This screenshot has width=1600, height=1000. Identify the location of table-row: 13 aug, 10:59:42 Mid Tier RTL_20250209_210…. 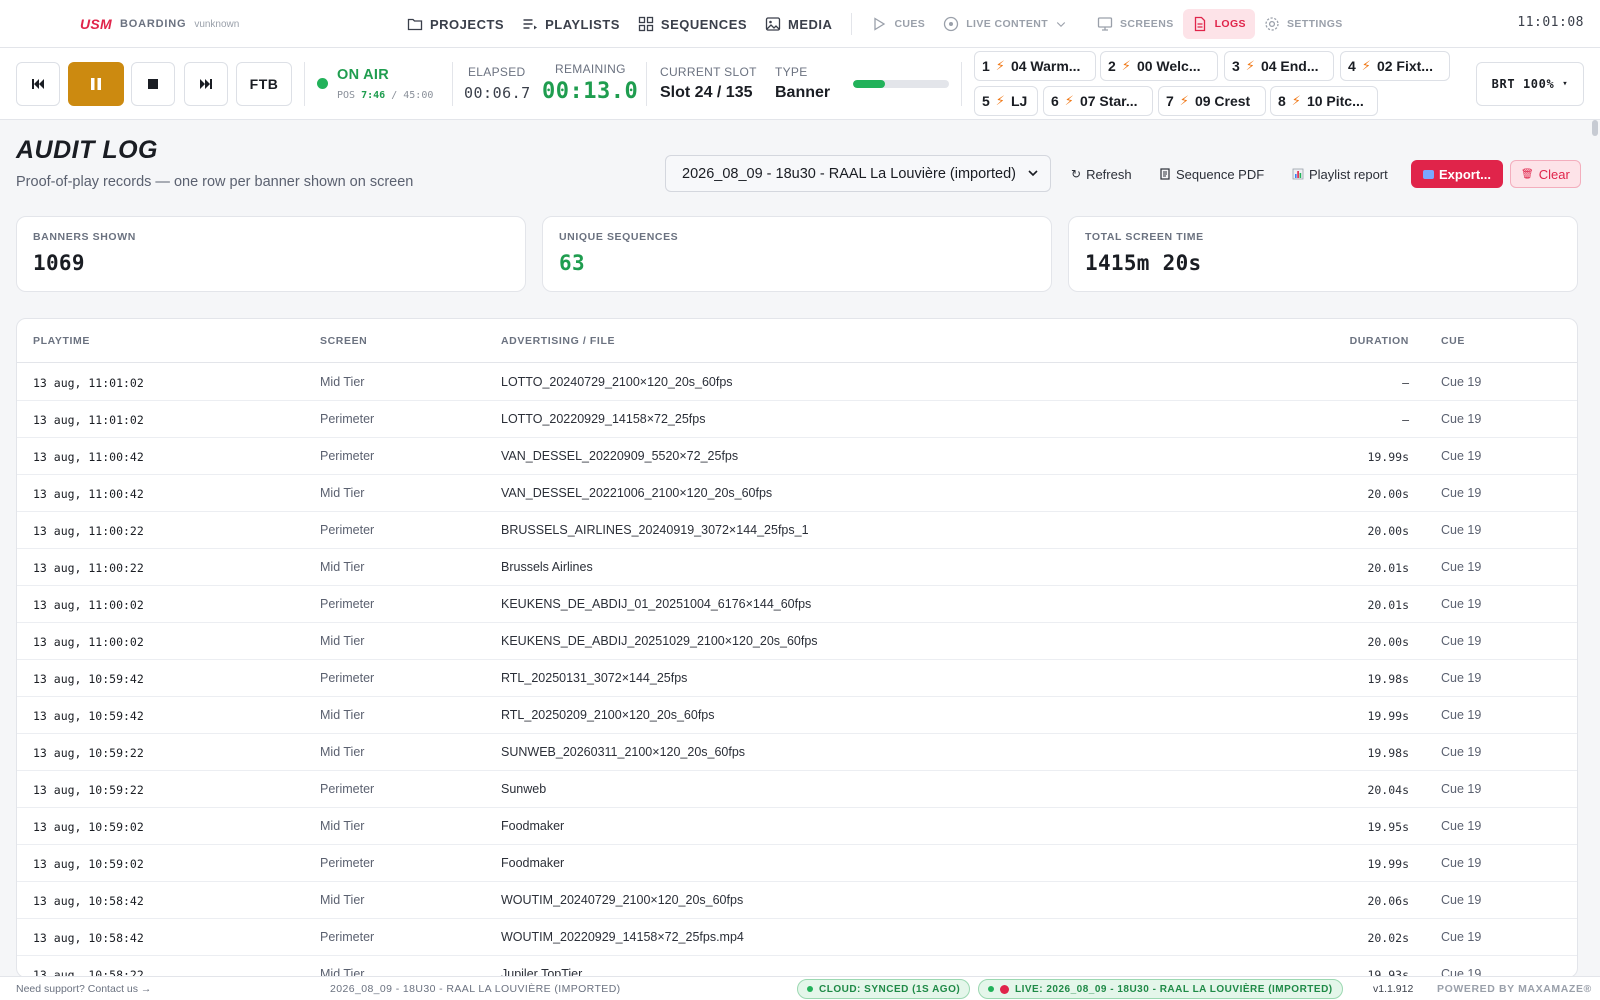
(797, 715).